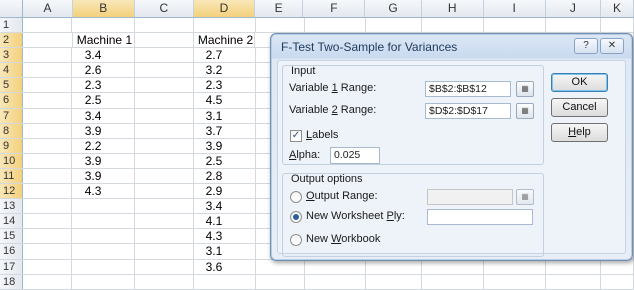  What do you see at coordinates (355, 216) in the screenshot?
I see `new-worksheet-label: New Worksheet Ply:` at bounding box center [355, 216].